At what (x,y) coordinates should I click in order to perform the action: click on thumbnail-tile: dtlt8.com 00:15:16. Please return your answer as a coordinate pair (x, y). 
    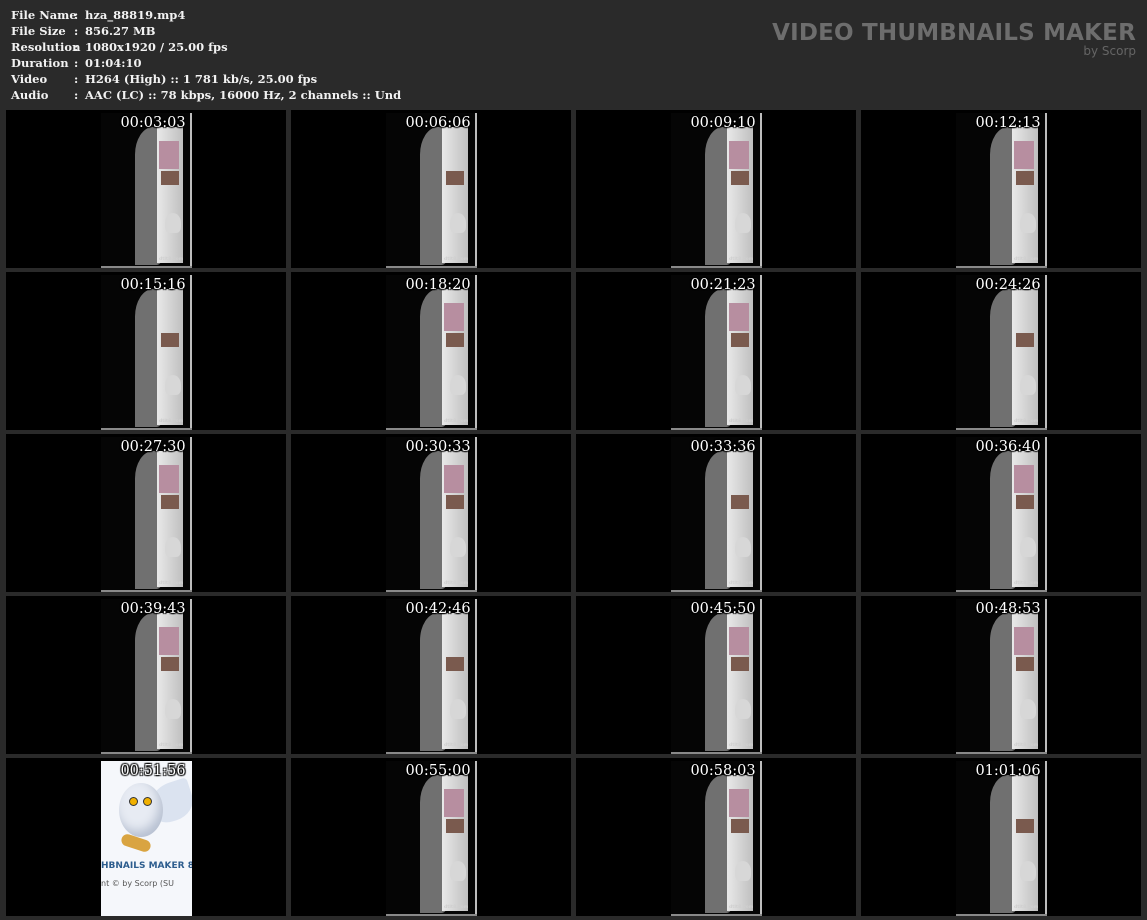
    Looking at the image, I should click on (146, 351).